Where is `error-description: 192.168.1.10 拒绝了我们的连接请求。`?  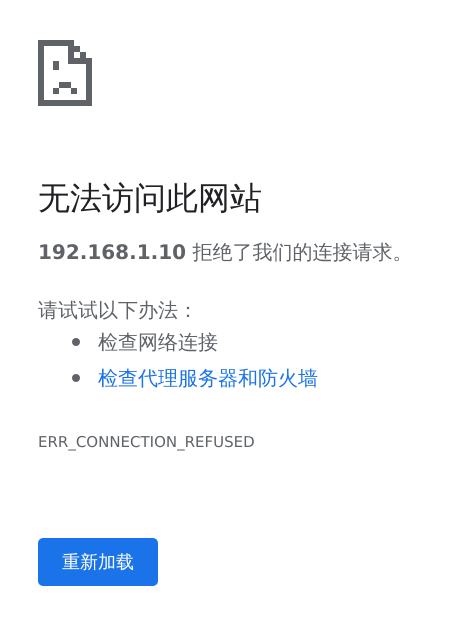 error-description: 192.168.1.10 拒绝了我们的连接请求。 is located at coordinates (225, 252).